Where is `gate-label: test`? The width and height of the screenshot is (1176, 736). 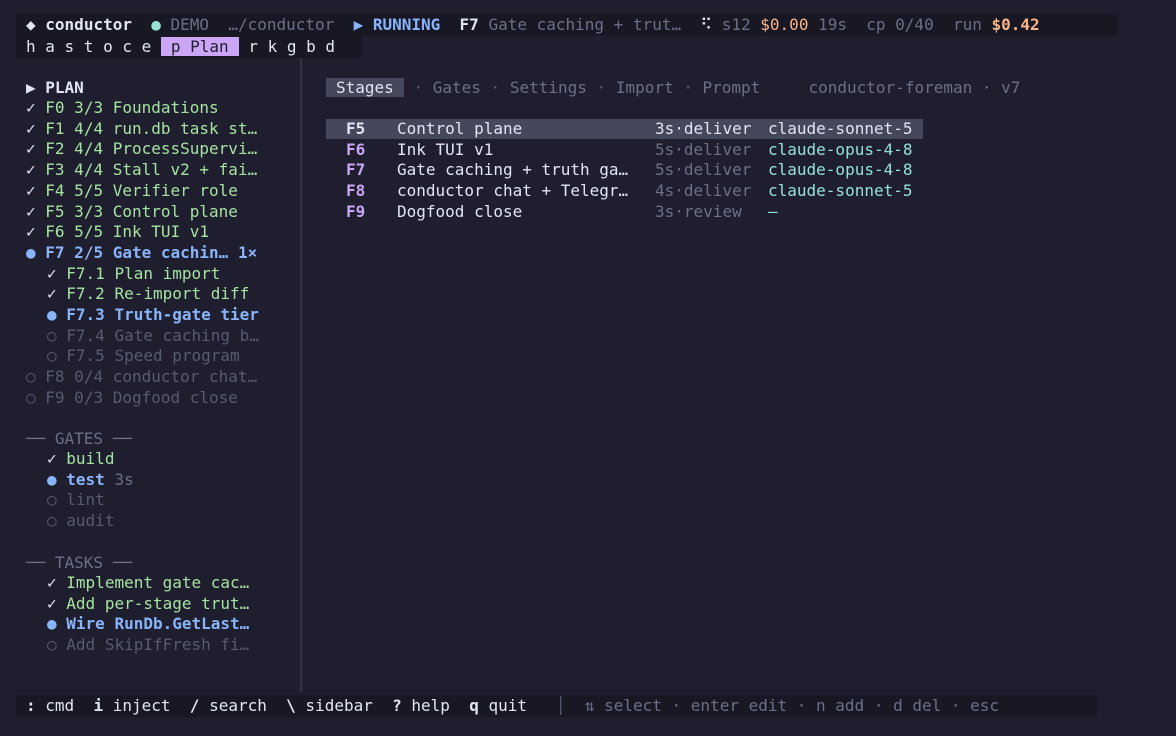
gate-label: test is located at coordinates (85, 479).